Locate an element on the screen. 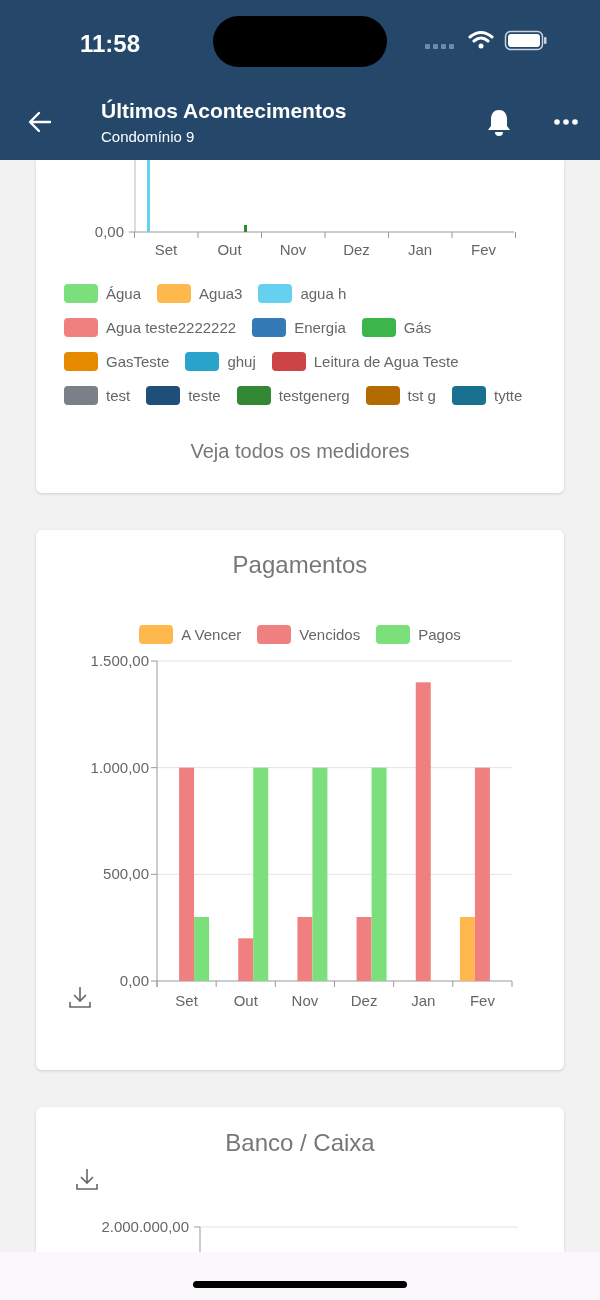  axis-tick-label: 500,00 is located at coordinates (126, 874).